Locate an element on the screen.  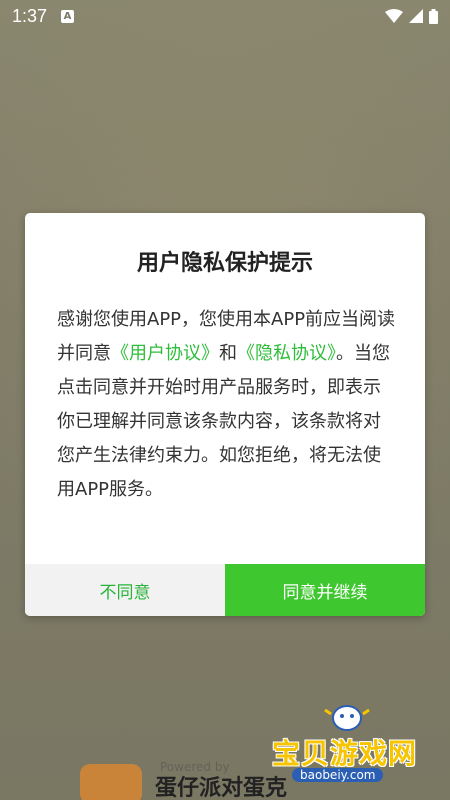
status-bar: 1:37 A is located at coordinates (225, 16).